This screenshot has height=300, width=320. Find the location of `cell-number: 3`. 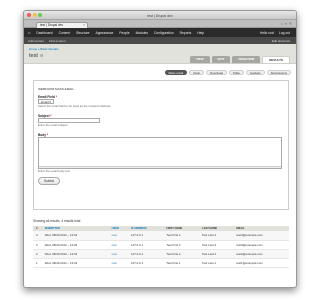

cell-number: 3 is located at coordinates (37, 245).